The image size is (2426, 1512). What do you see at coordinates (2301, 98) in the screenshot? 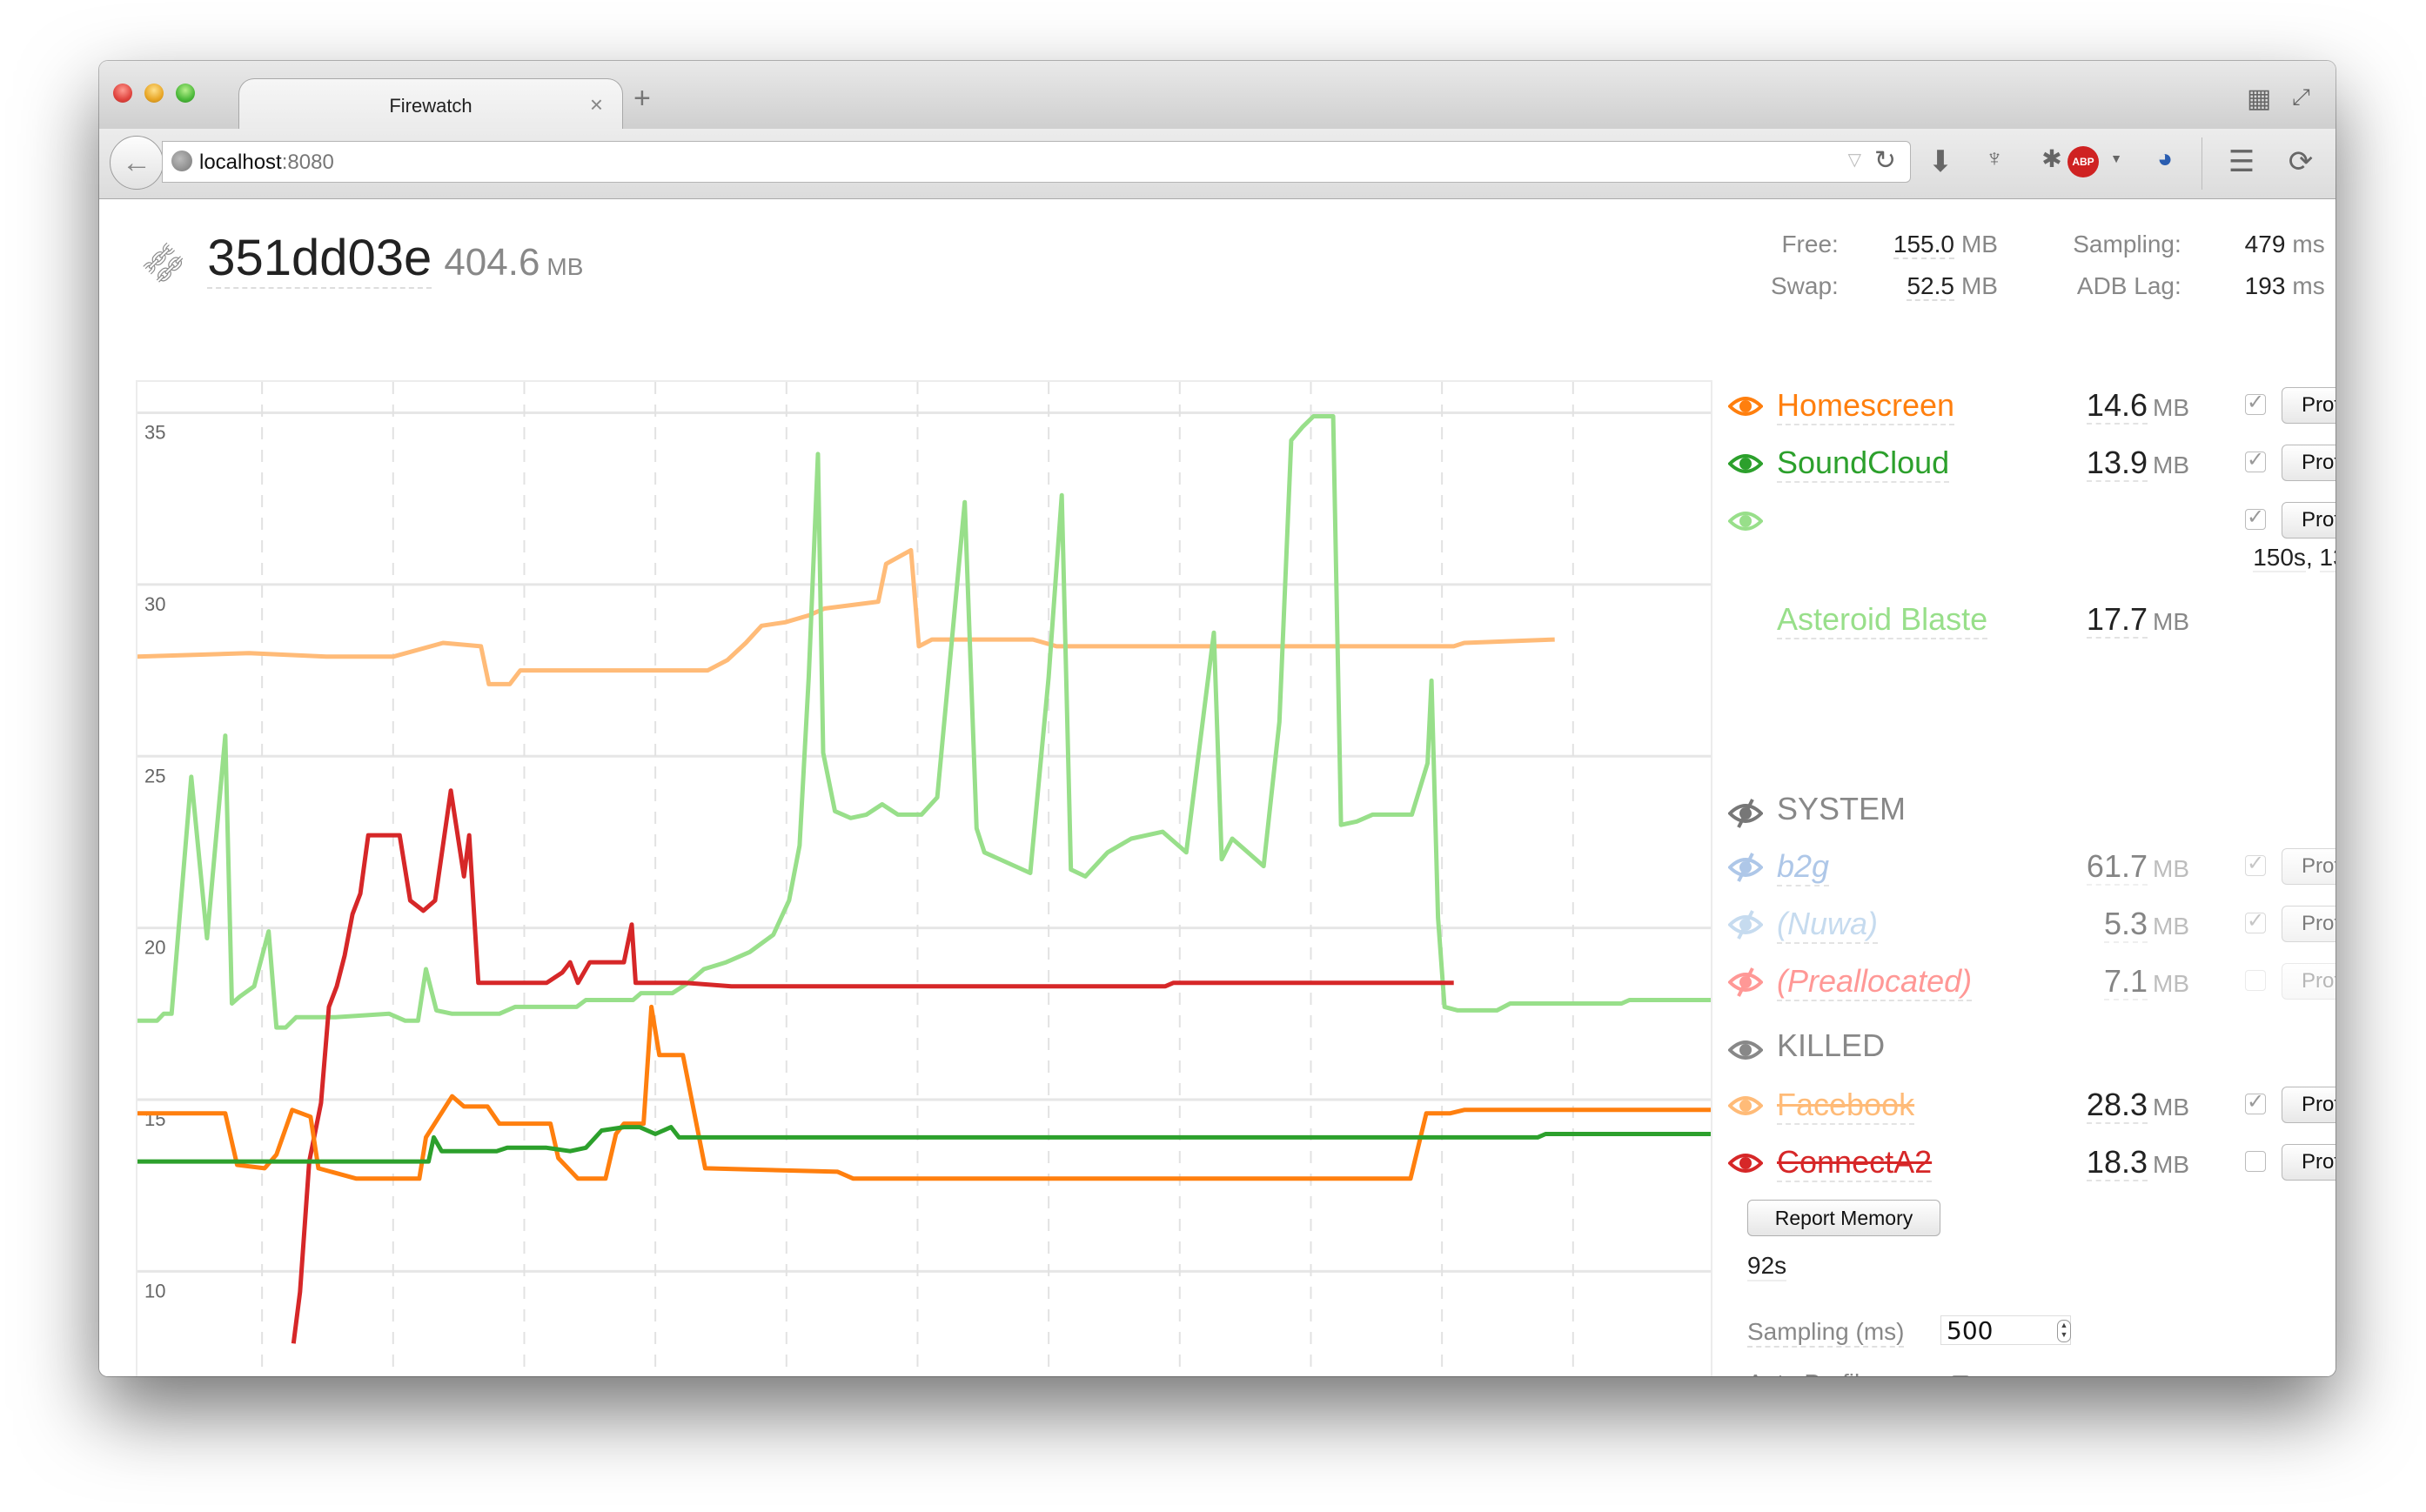
I see `fullscreen-icon: ⤢` at bounding box center [2301, 98].